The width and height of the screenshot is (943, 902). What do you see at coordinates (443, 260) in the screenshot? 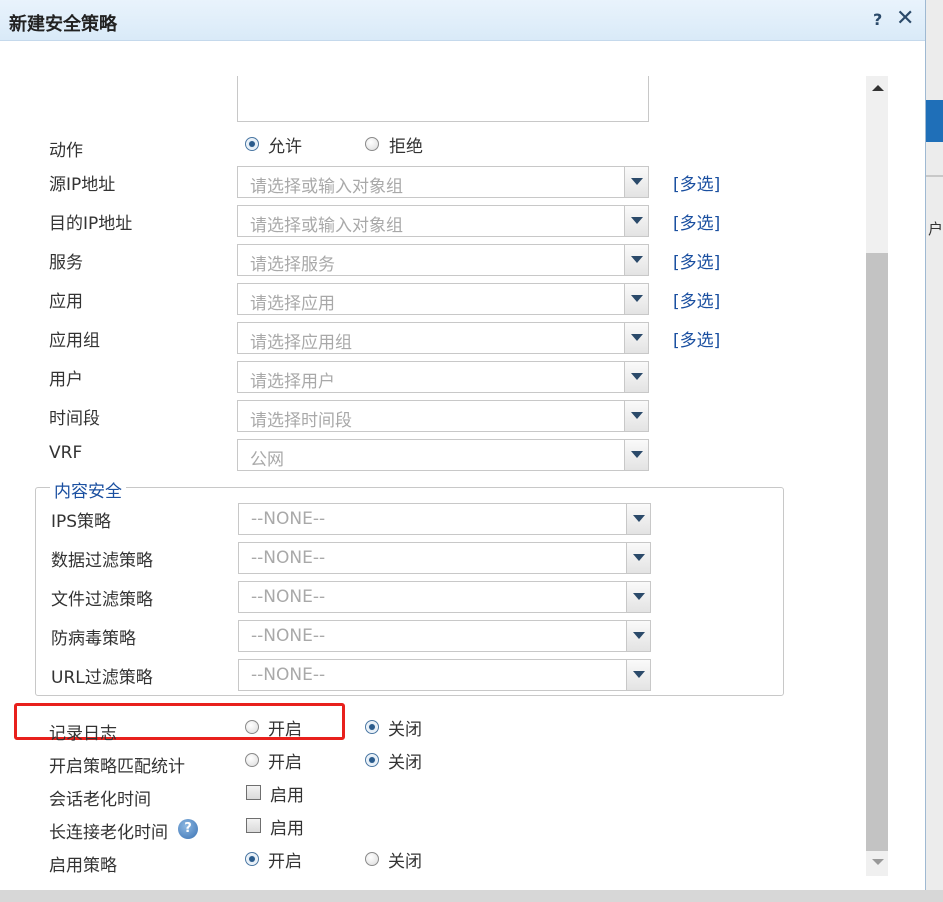
I see `service-select: 请选择服务` at bounding box center [443, 260].